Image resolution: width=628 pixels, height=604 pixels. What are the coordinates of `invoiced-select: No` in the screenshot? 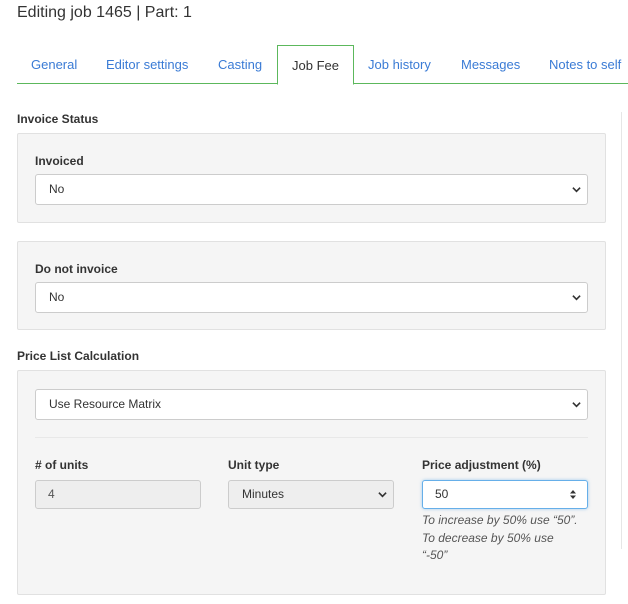 It's located at (311, 189).